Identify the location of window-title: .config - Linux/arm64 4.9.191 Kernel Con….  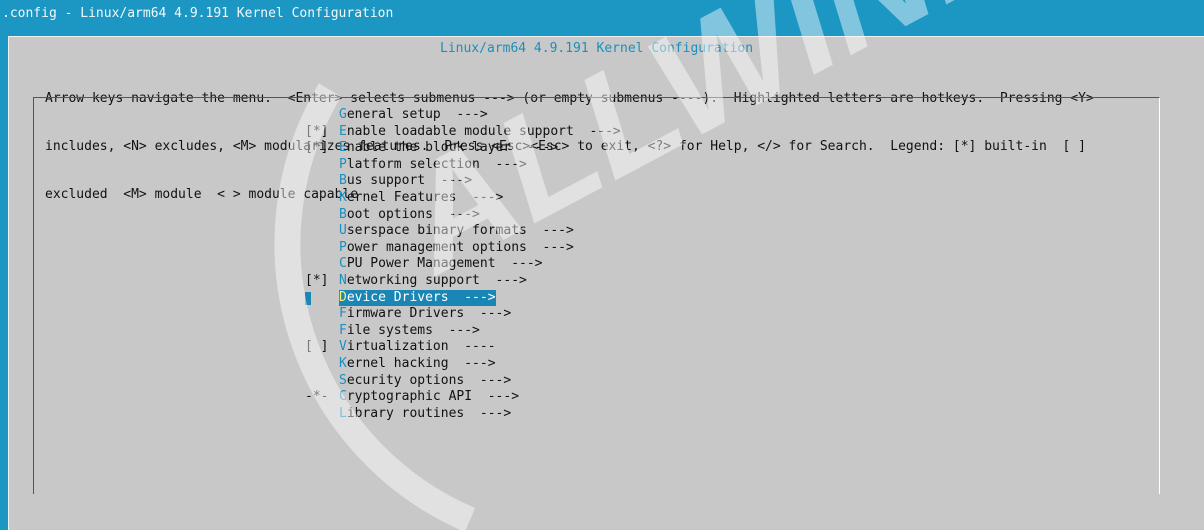
(602, 14).